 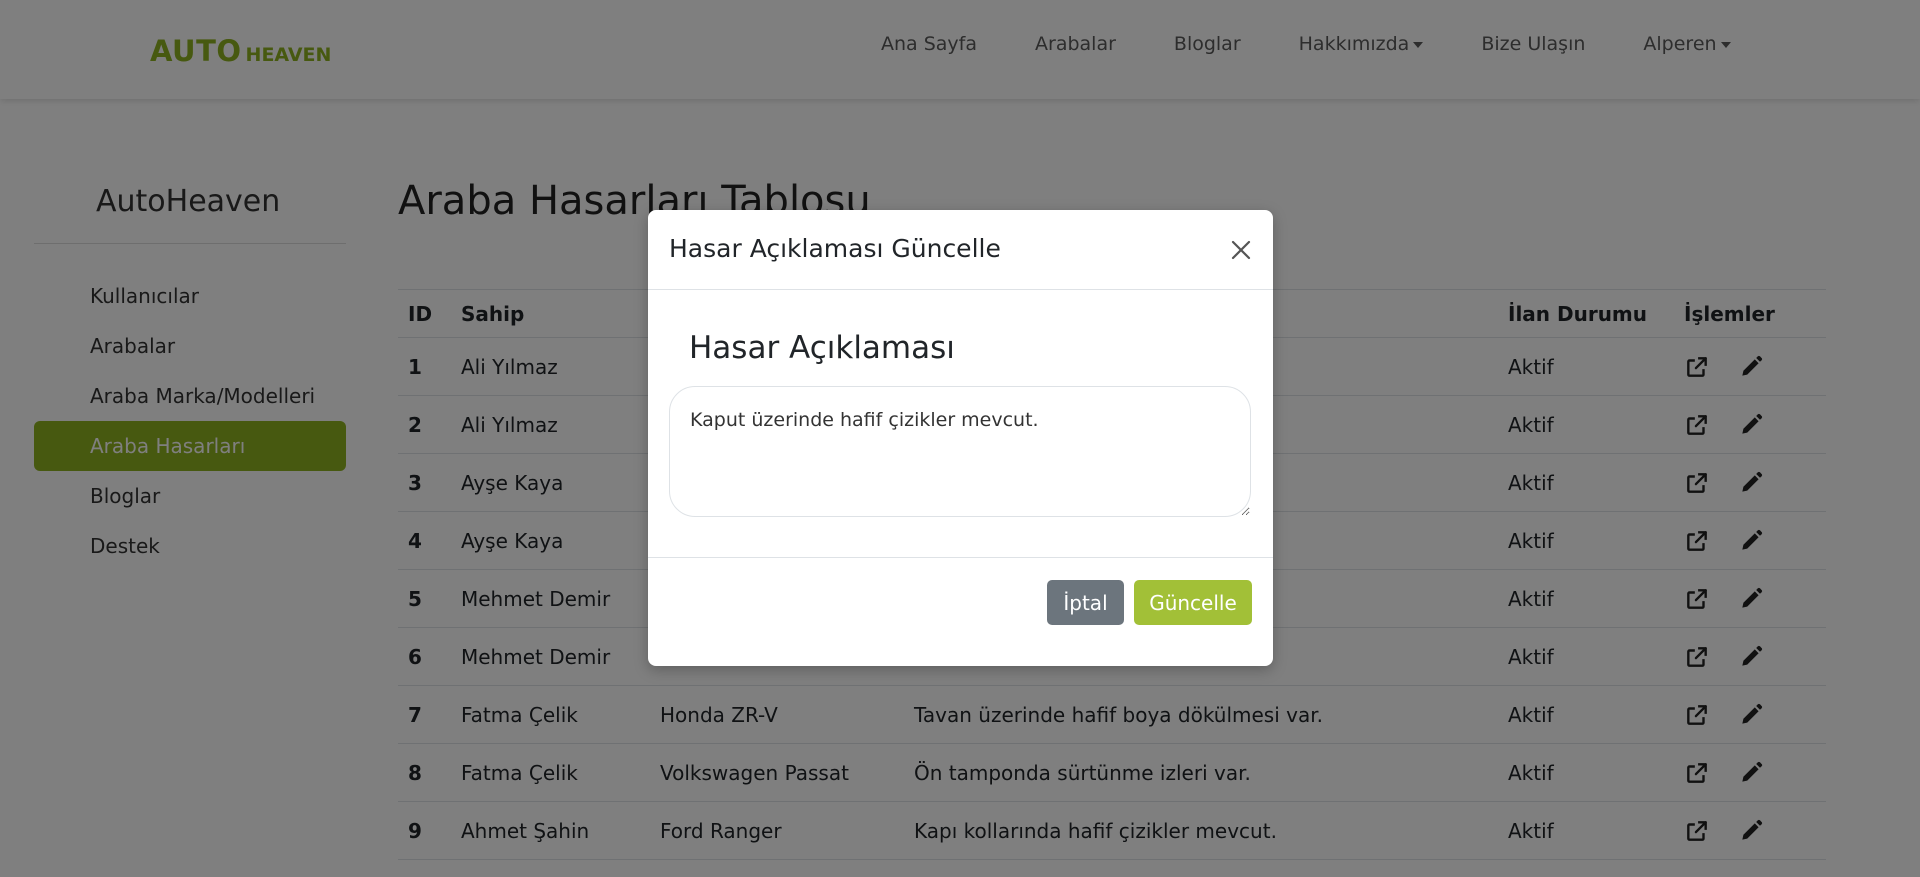 I want to click on modal-footer: İptal Güncelle, so click(x=960, y=611).